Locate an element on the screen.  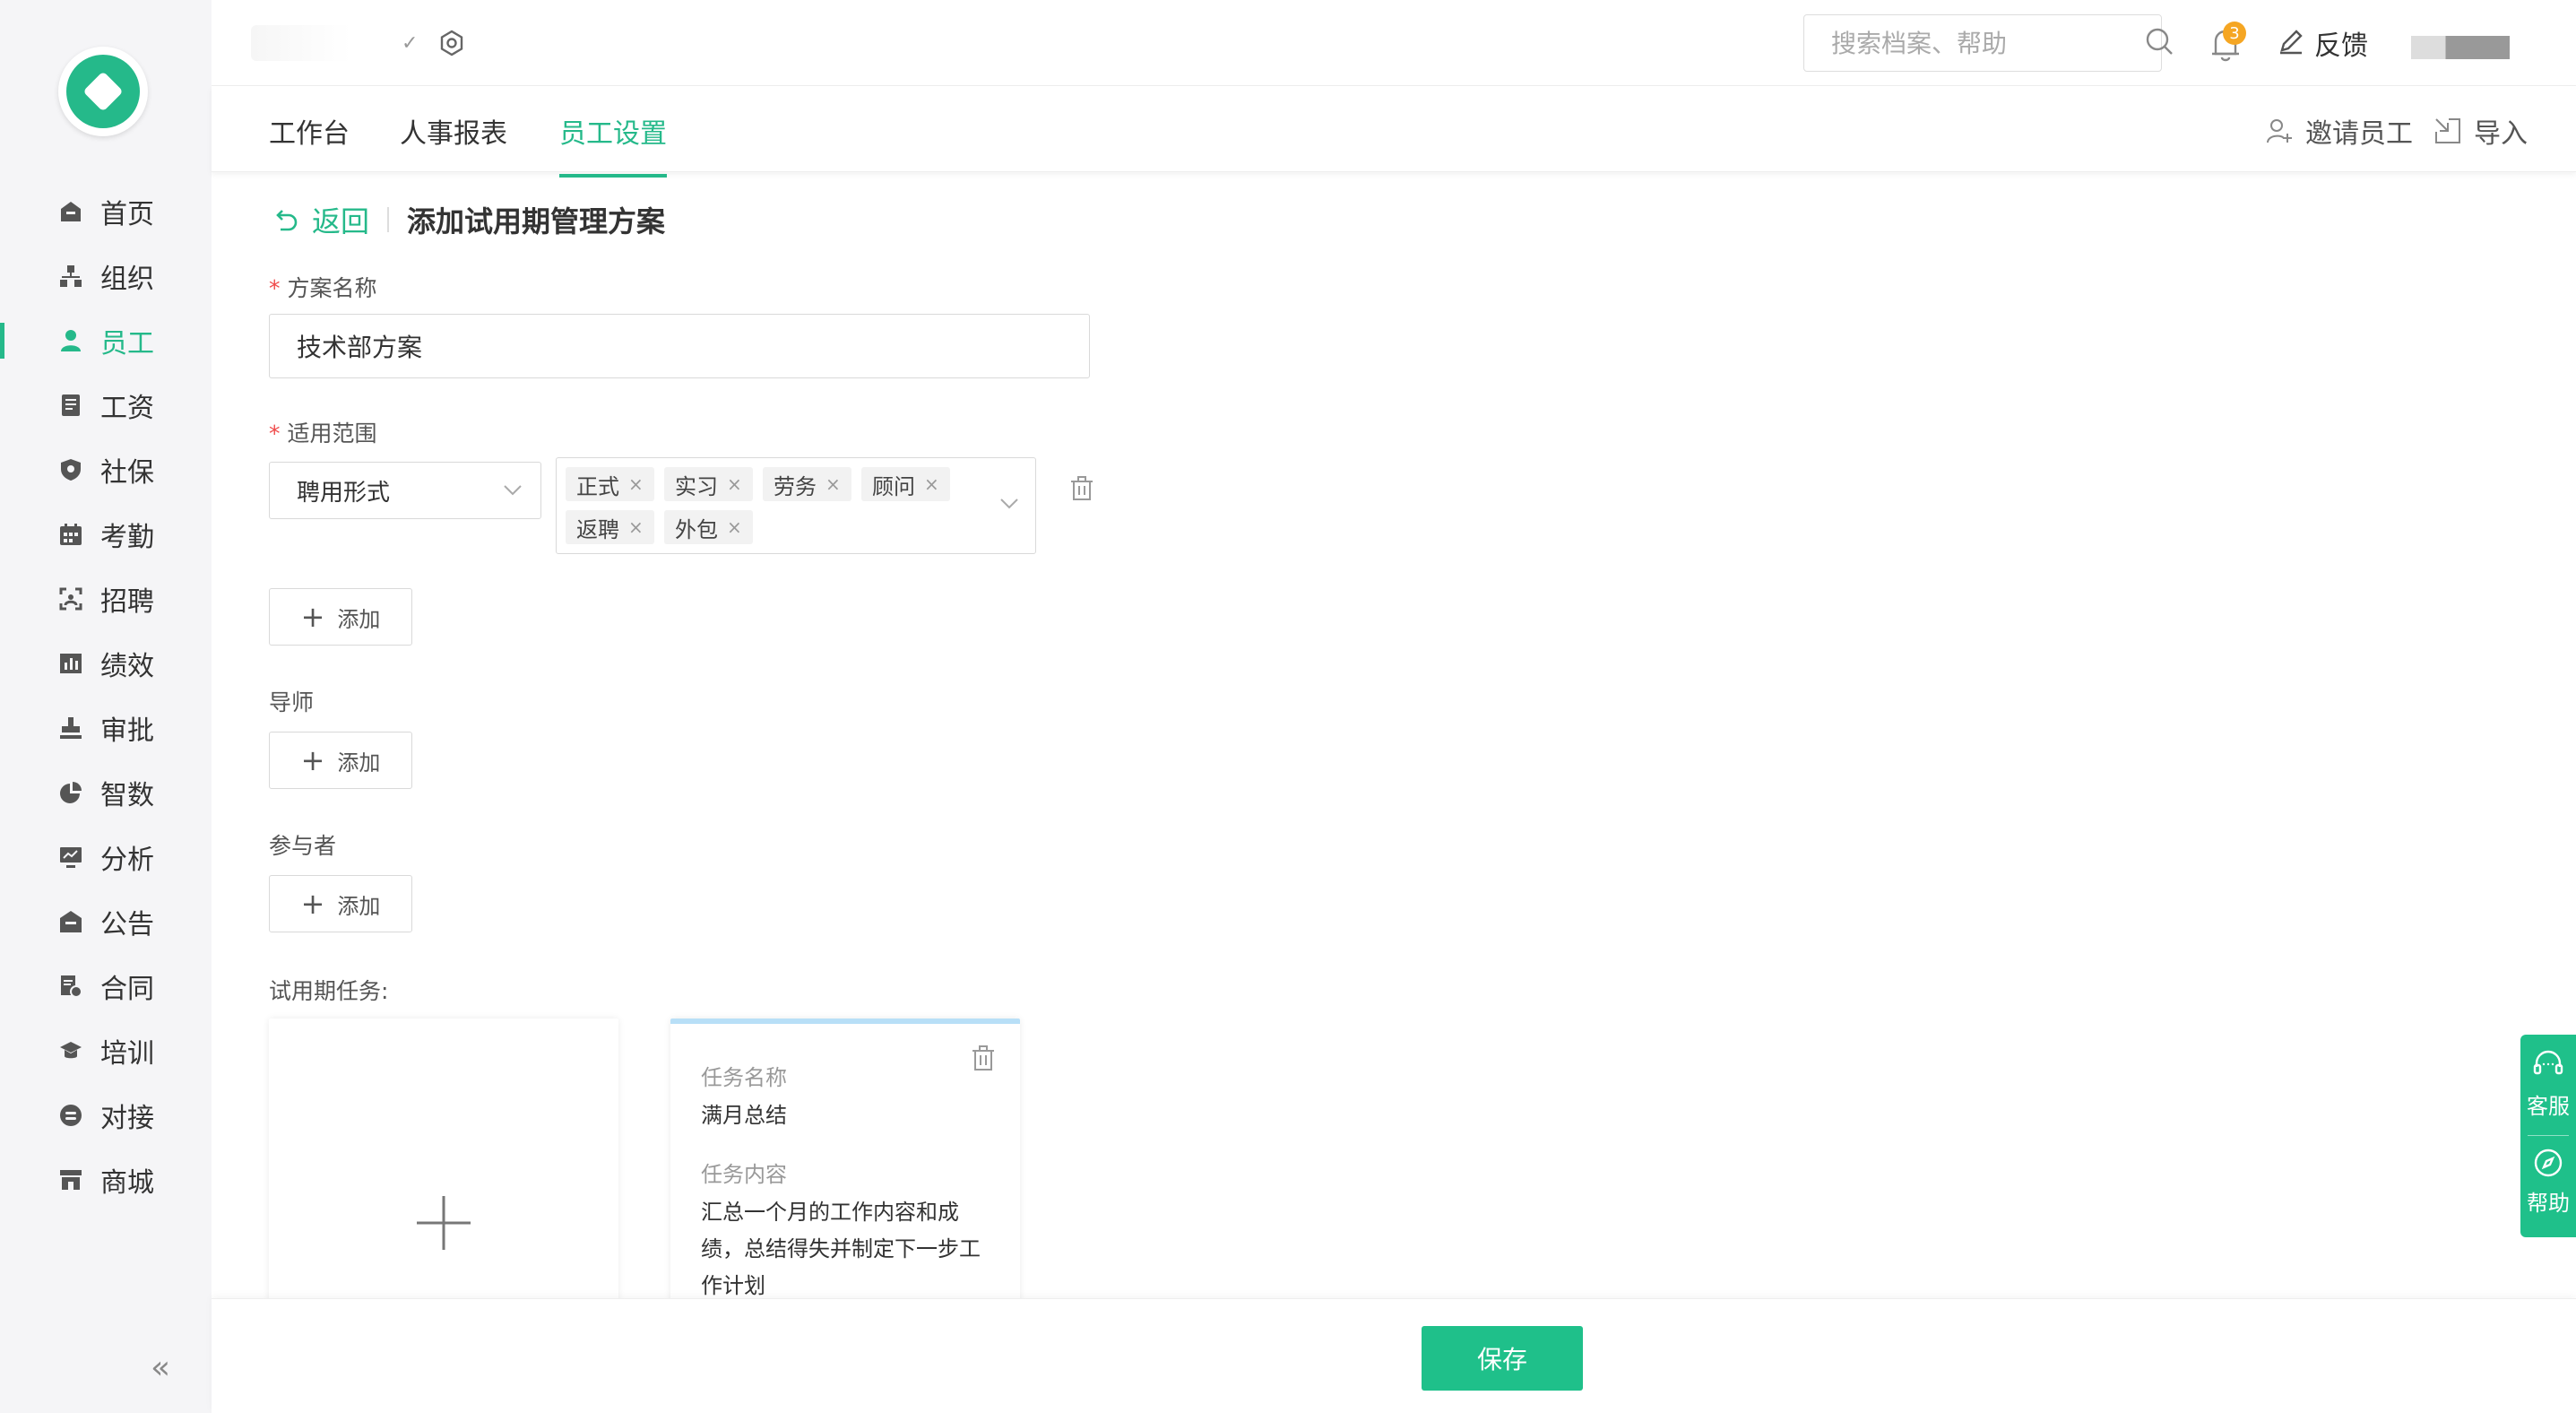
plus-icon is located at coordinates (444, 1223).